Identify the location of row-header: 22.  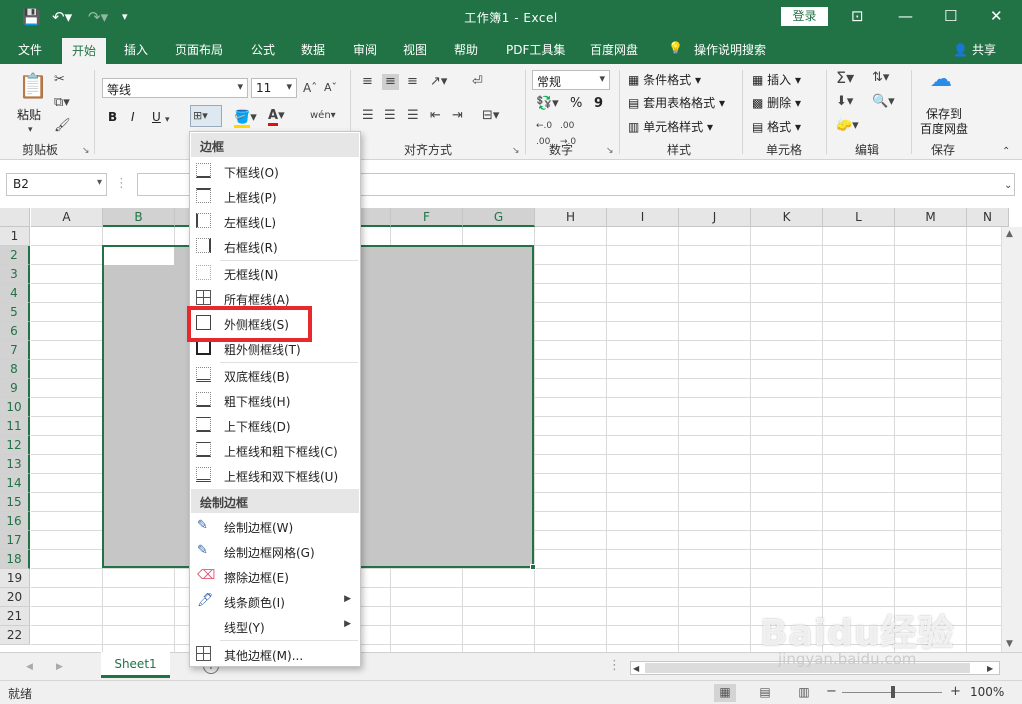
(15, 635).